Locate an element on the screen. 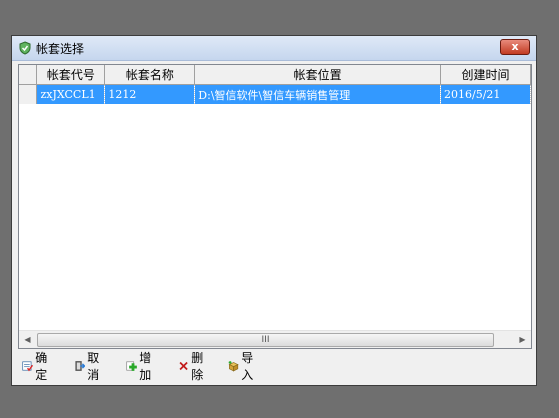 This screenshot has height=418, width=559. delete-icon is located at coordinates (183, 366).